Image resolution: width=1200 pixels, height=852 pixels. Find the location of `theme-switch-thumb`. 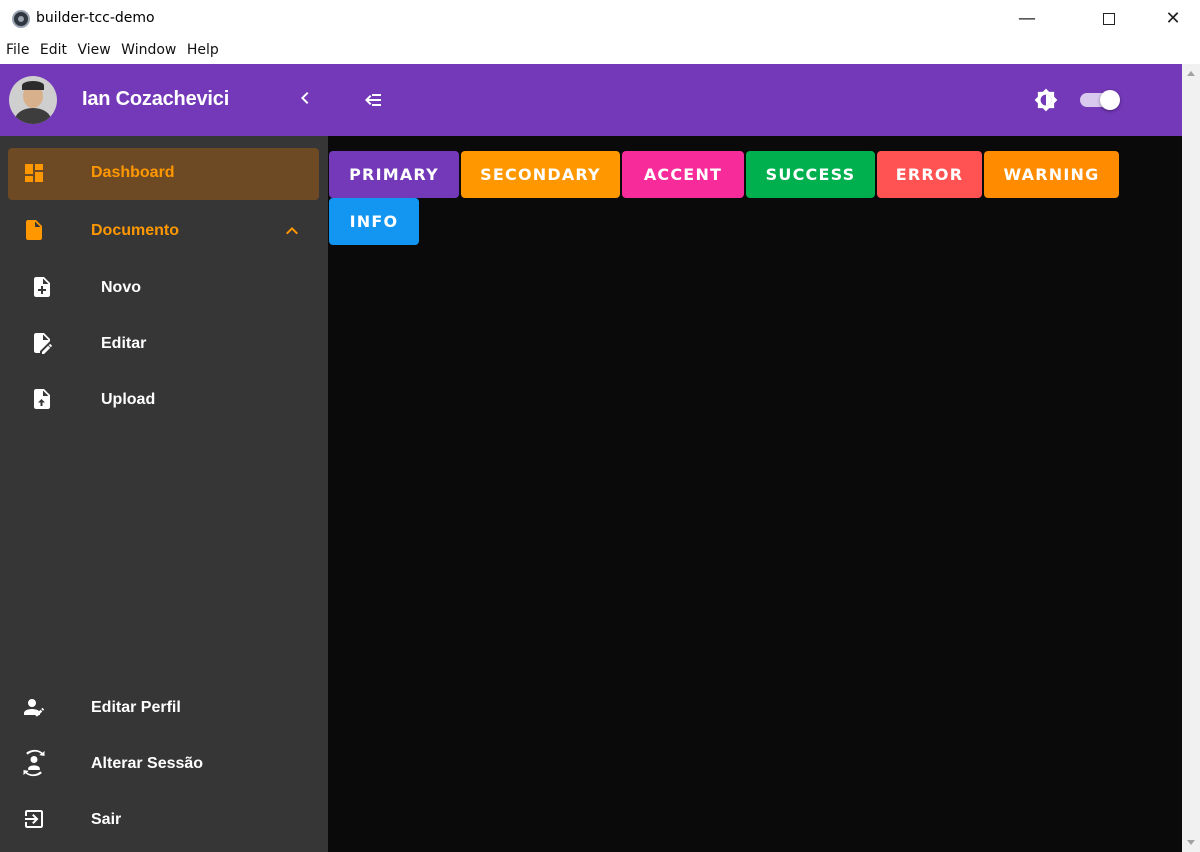

theme-switch-thumb is located at coordinates (1110, 100).